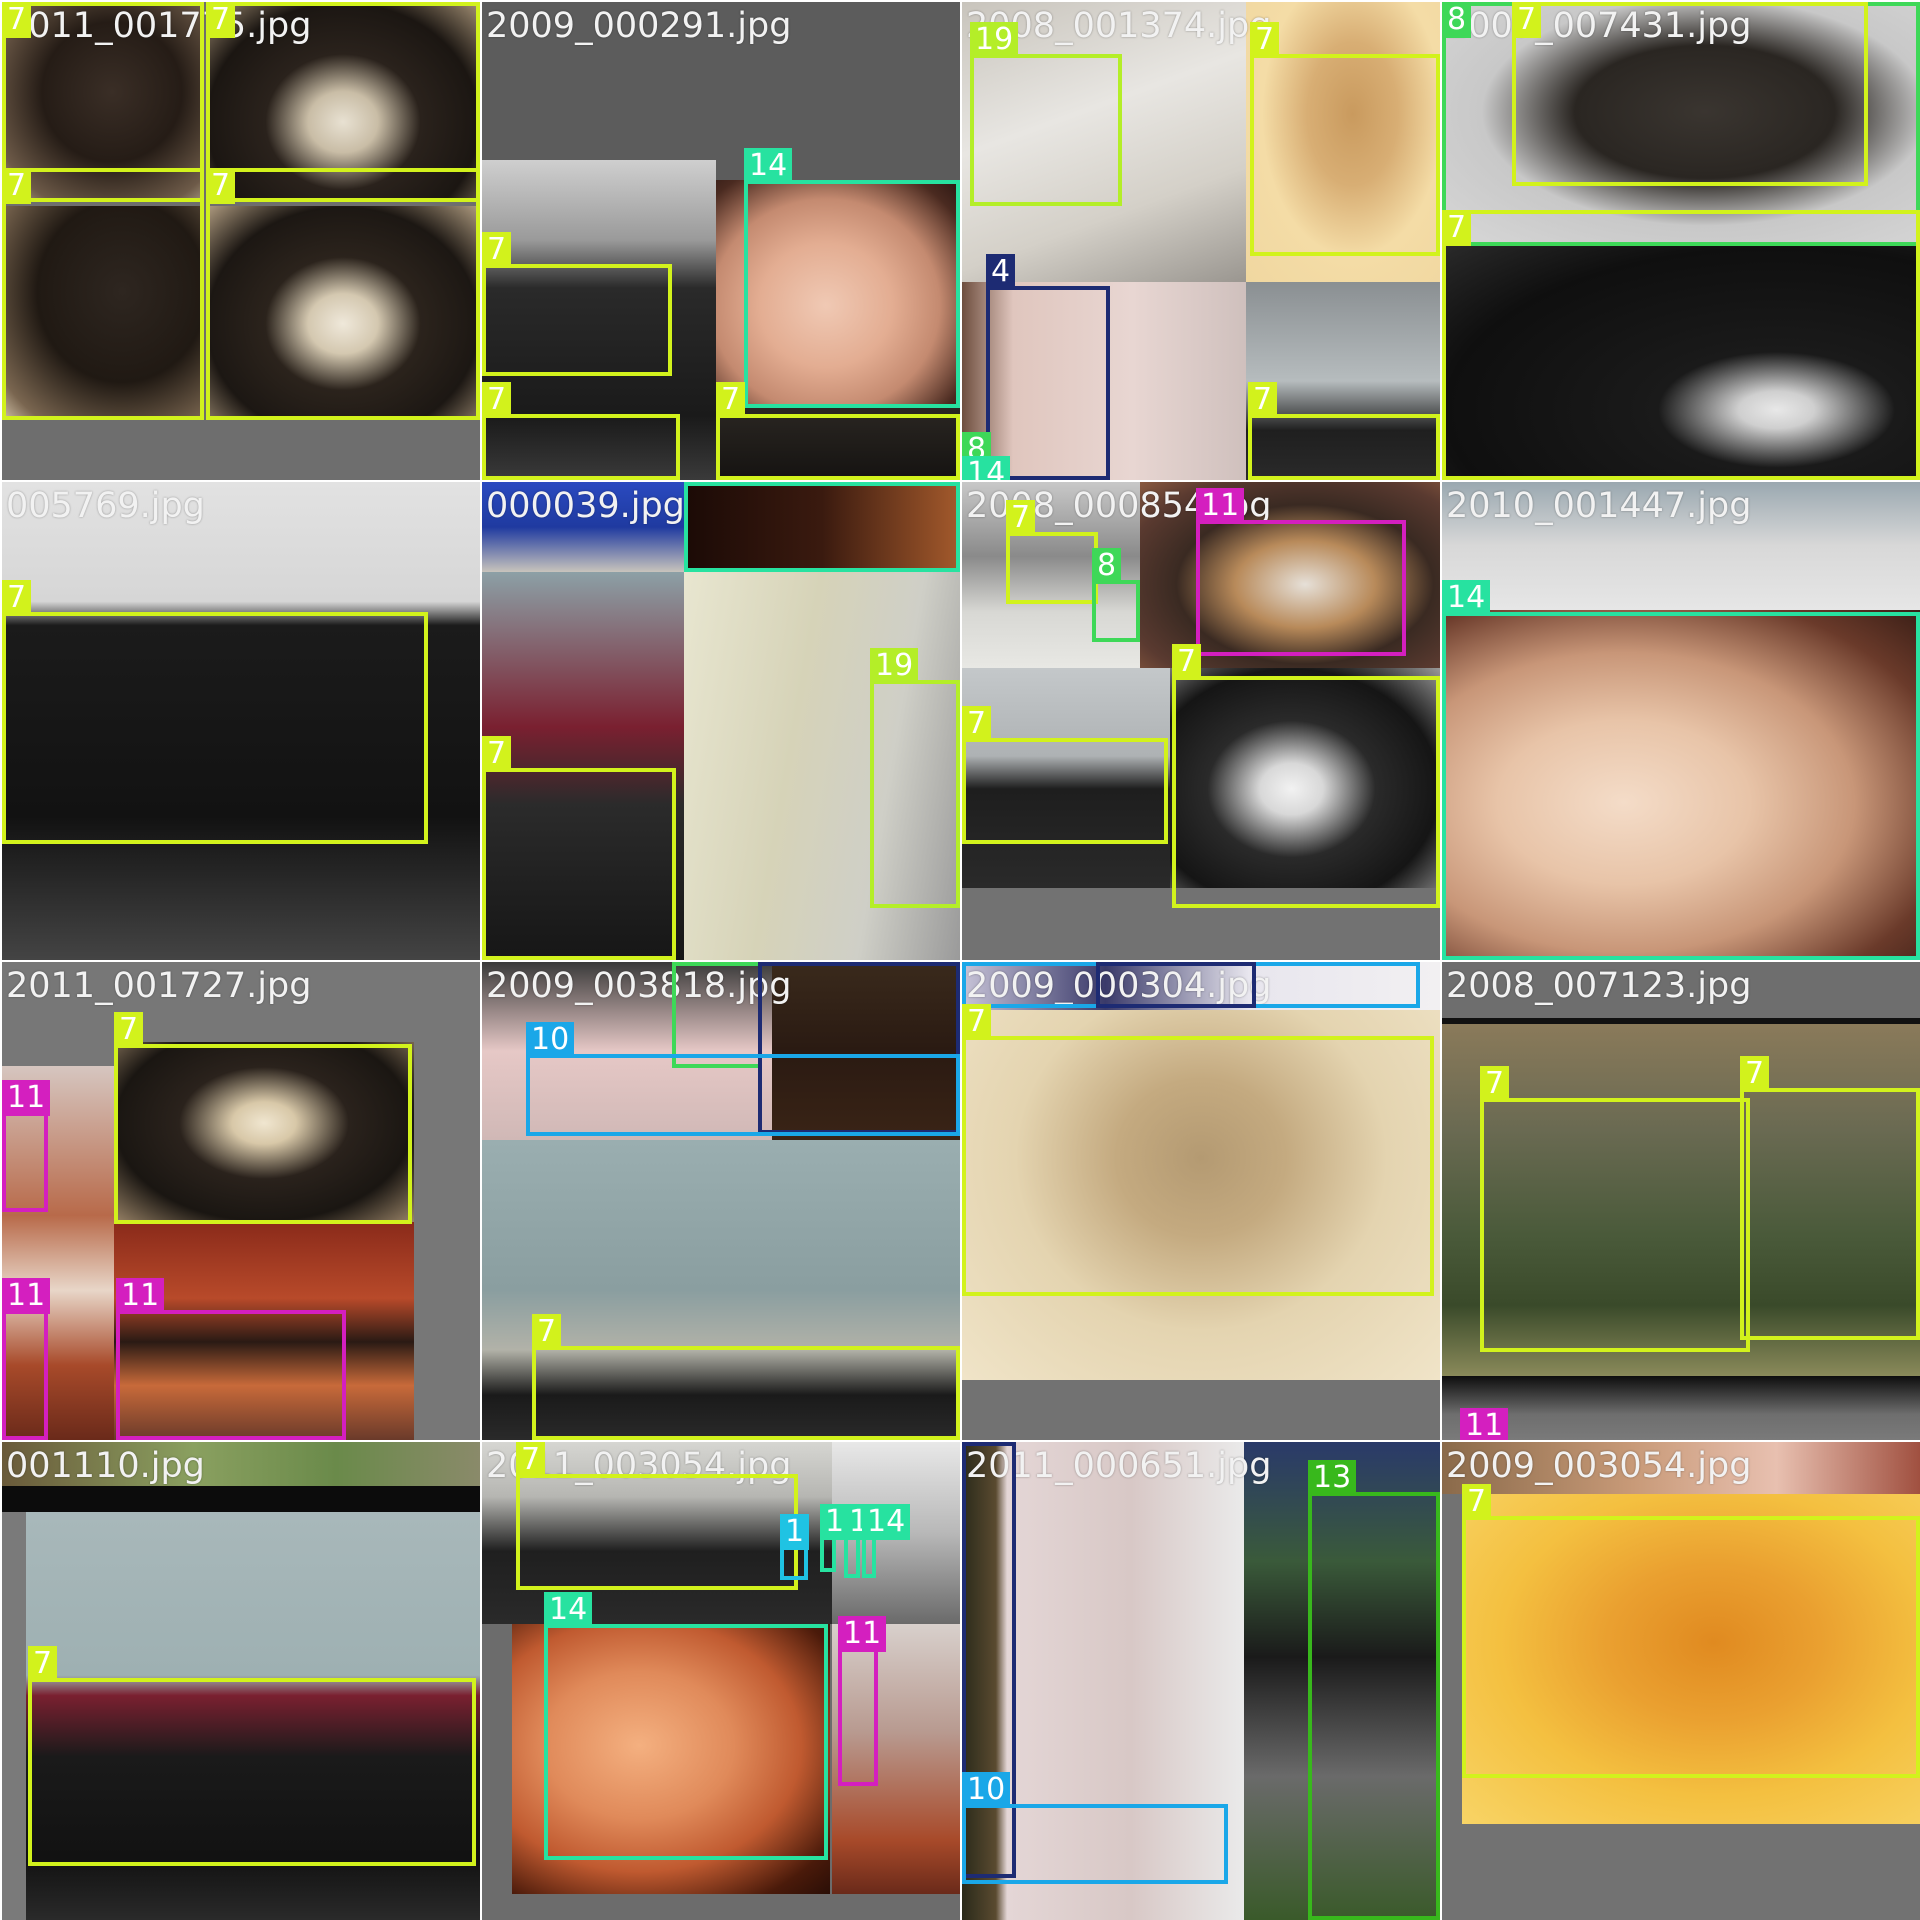  I want to click on image-filename: 005769.jpg, so click(105, 506).